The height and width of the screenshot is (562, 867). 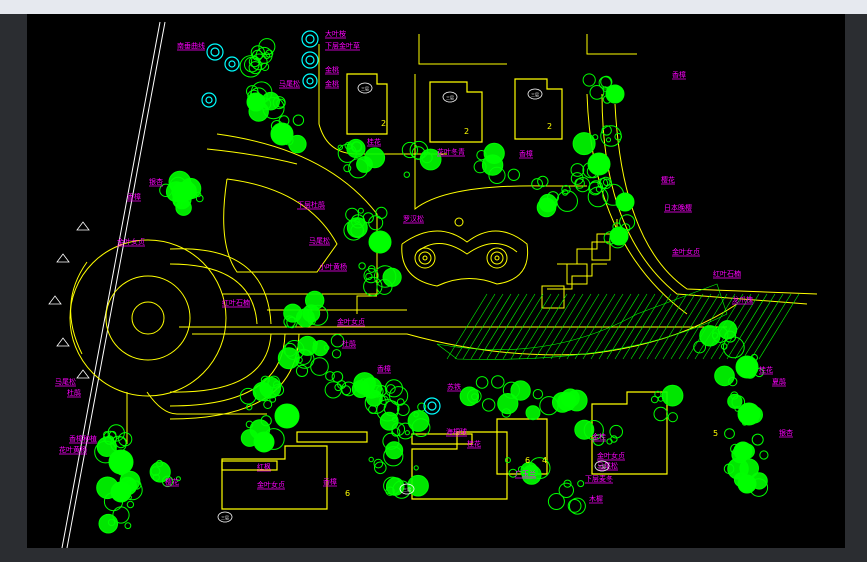 I want to click on plant-label: 海桐球, so click(x=456, y=431).